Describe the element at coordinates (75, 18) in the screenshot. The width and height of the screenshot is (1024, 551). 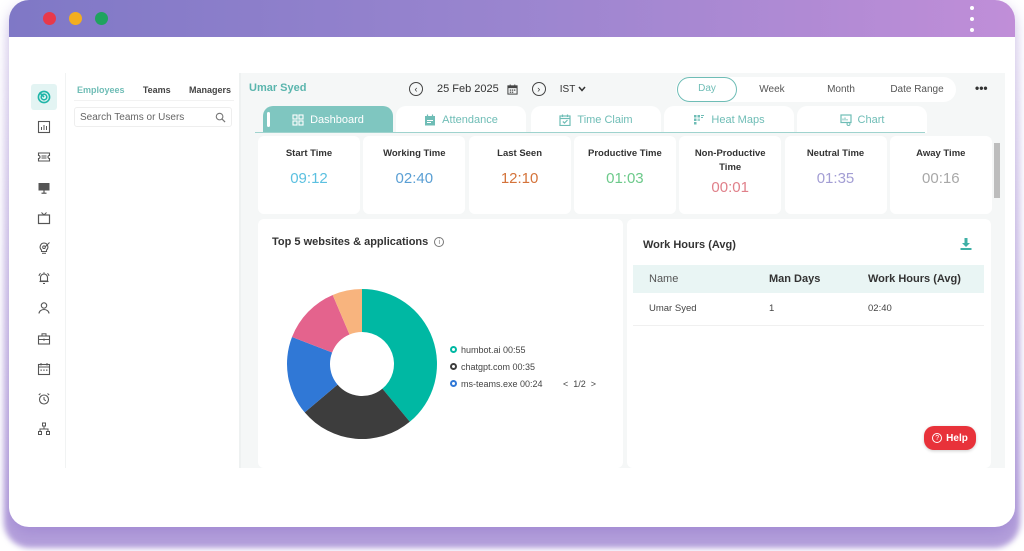
I see `minimize-window-button` at that location.